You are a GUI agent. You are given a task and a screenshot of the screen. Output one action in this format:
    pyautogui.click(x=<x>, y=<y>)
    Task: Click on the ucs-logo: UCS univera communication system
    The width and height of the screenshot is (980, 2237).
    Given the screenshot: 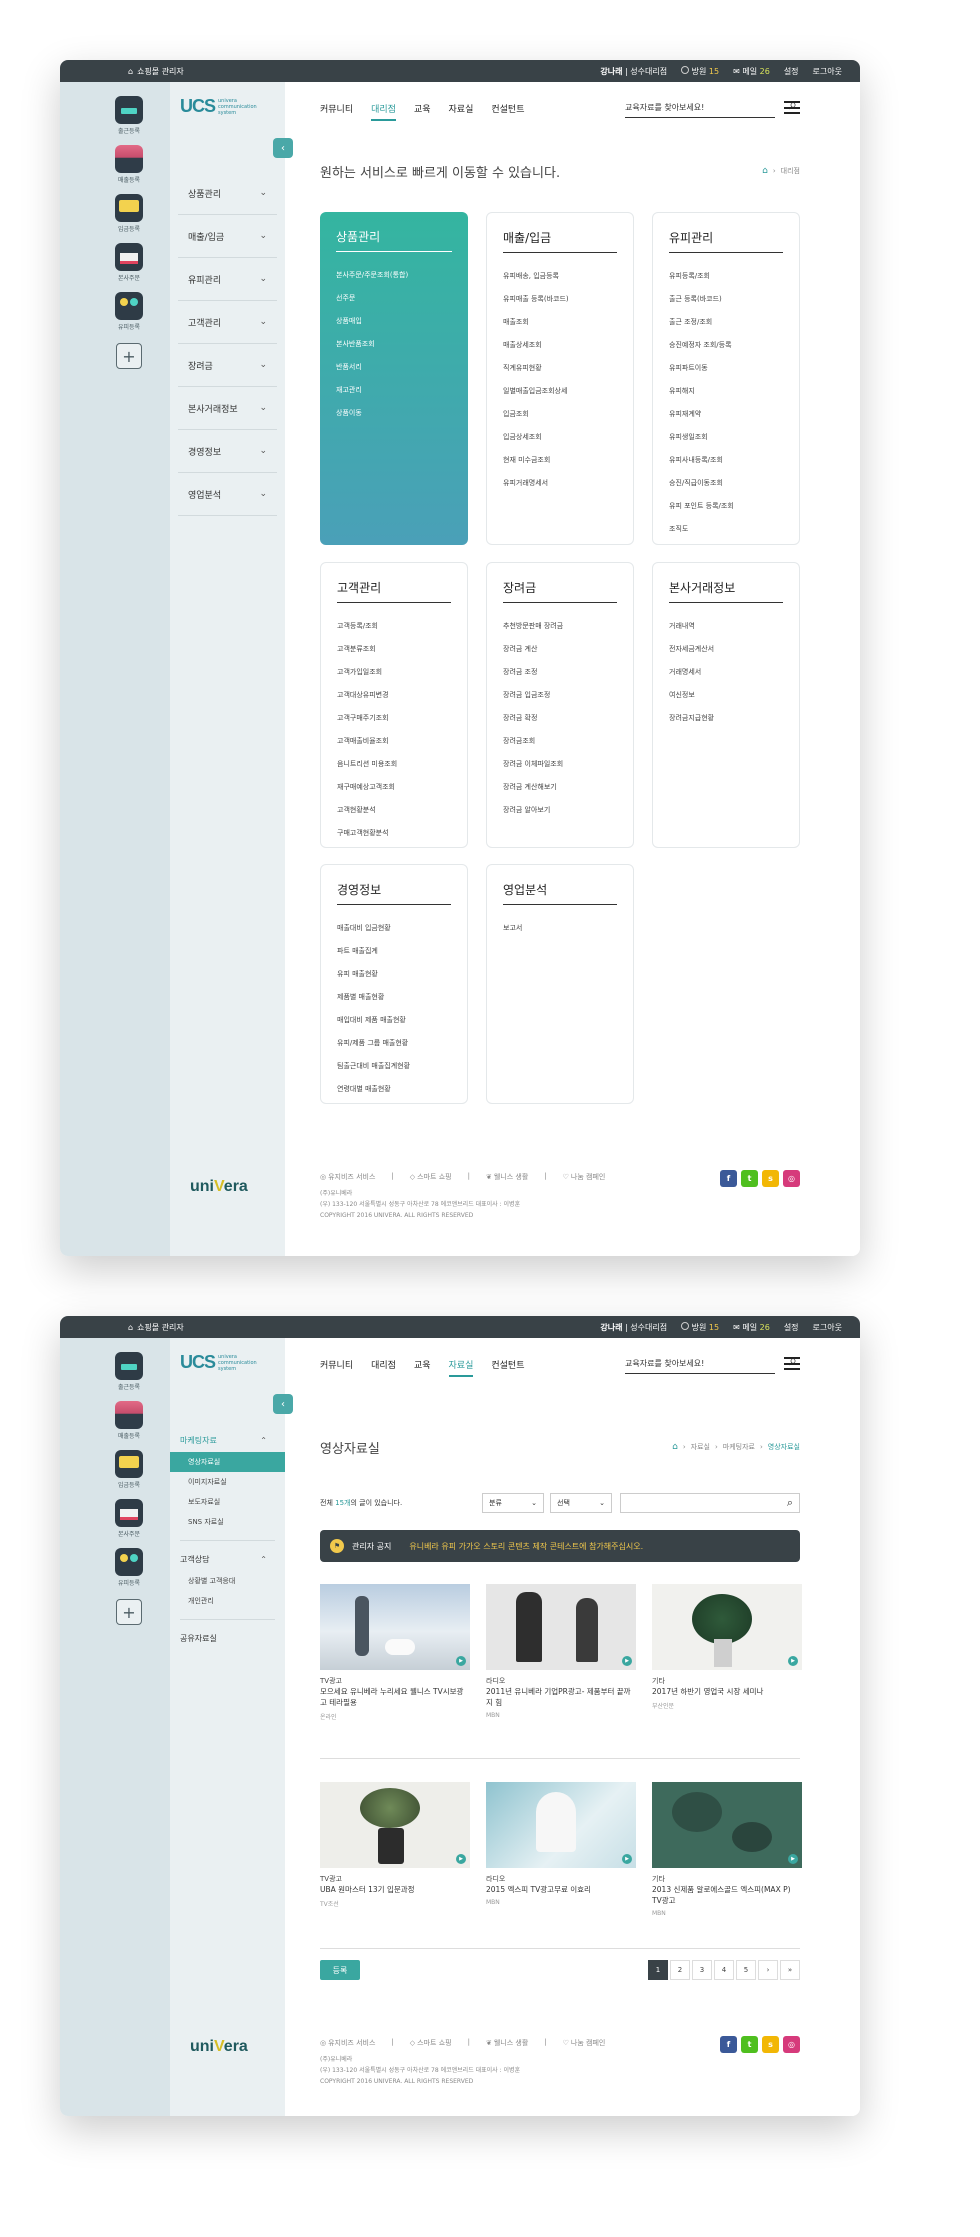 What is the action you would take?
    pyautogui.click(x=218, y=1362)
    